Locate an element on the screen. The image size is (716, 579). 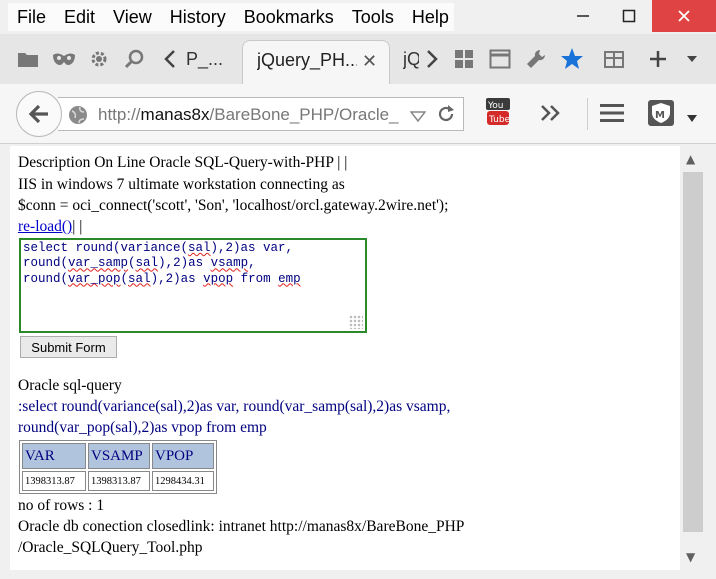
sql-line-2: round(var_samp(sal),2)as vsamp, is located at coordinates (139, 263).